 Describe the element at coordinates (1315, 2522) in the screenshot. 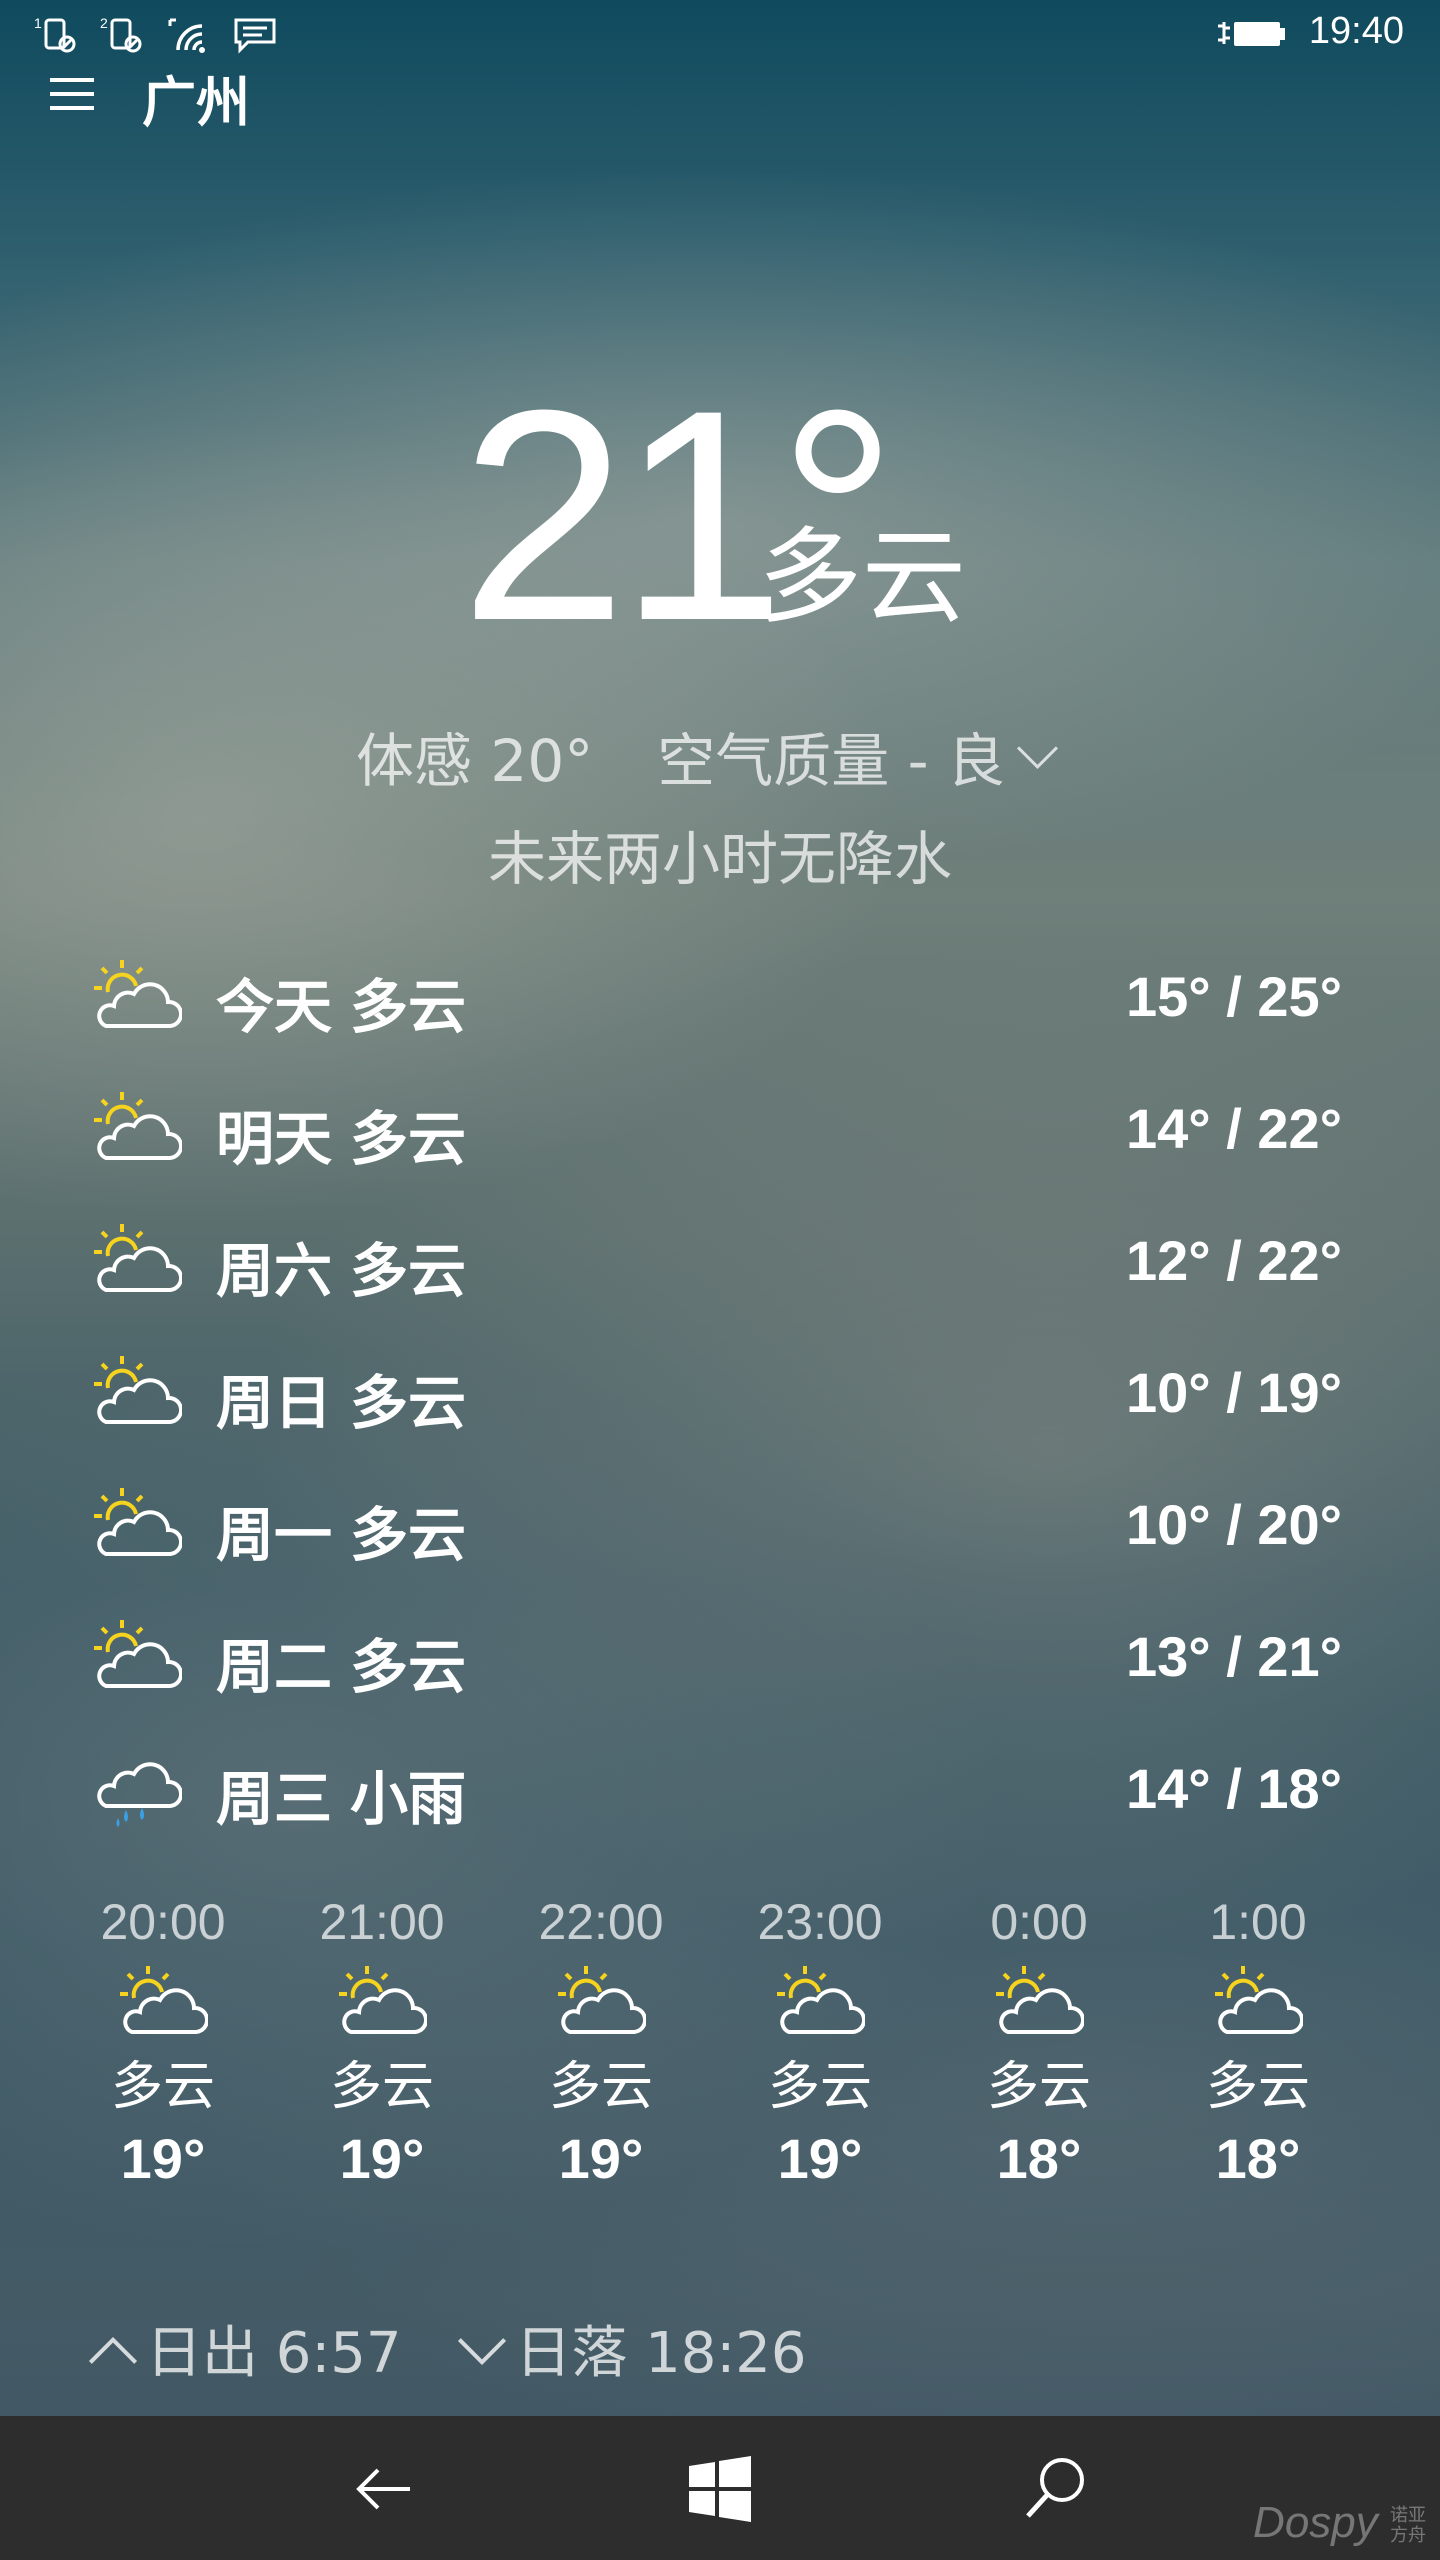

I see `watermark-brand: Dospy` at that location.